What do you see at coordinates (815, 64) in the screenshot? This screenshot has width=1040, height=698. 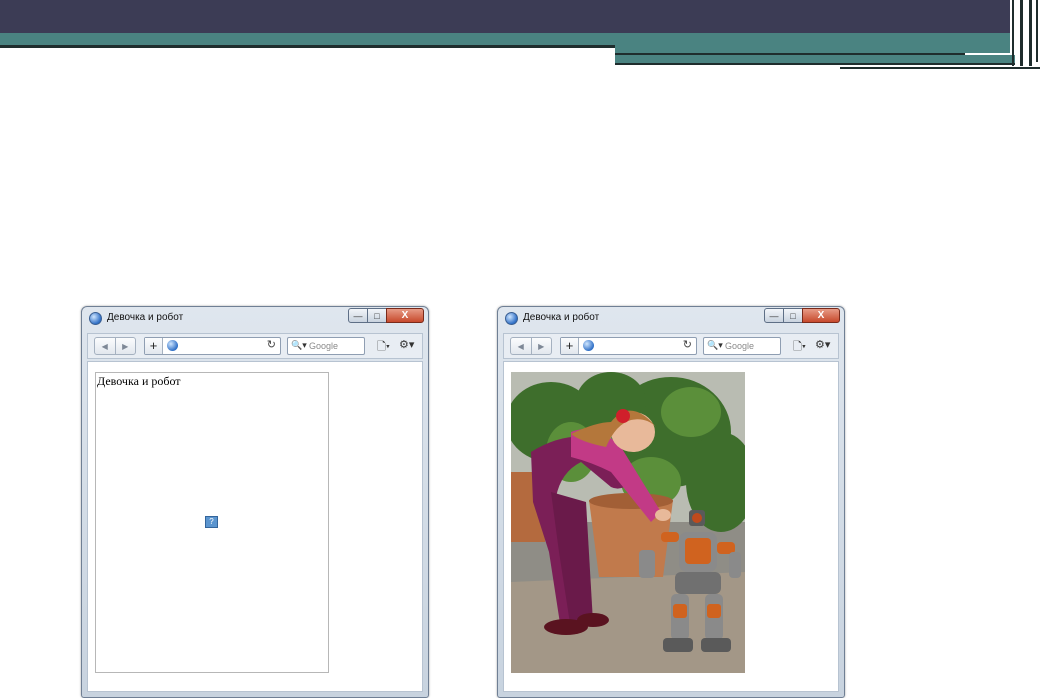 I see `slide-header-line-lower` at bounding box center [815, 64].